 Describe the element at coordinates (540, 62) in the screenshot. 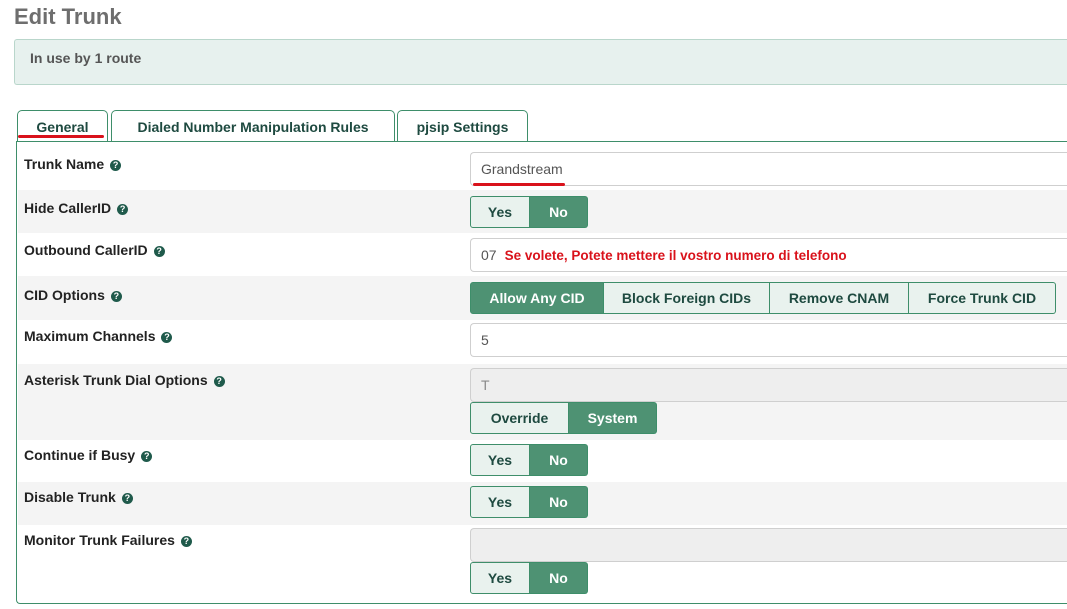

I see `usage-alert: In use by 1 route` at that location.